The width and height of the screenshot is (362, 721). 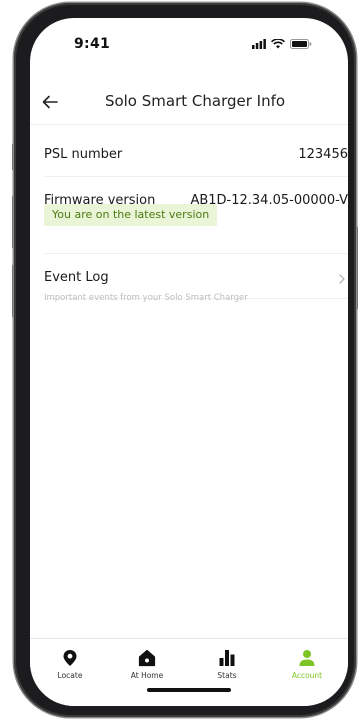 What do you see at coordinates (189, 672) in the screenshot?
I see `tab-bar: Locate At Home Stats Account` at bounding box center [189, 672].